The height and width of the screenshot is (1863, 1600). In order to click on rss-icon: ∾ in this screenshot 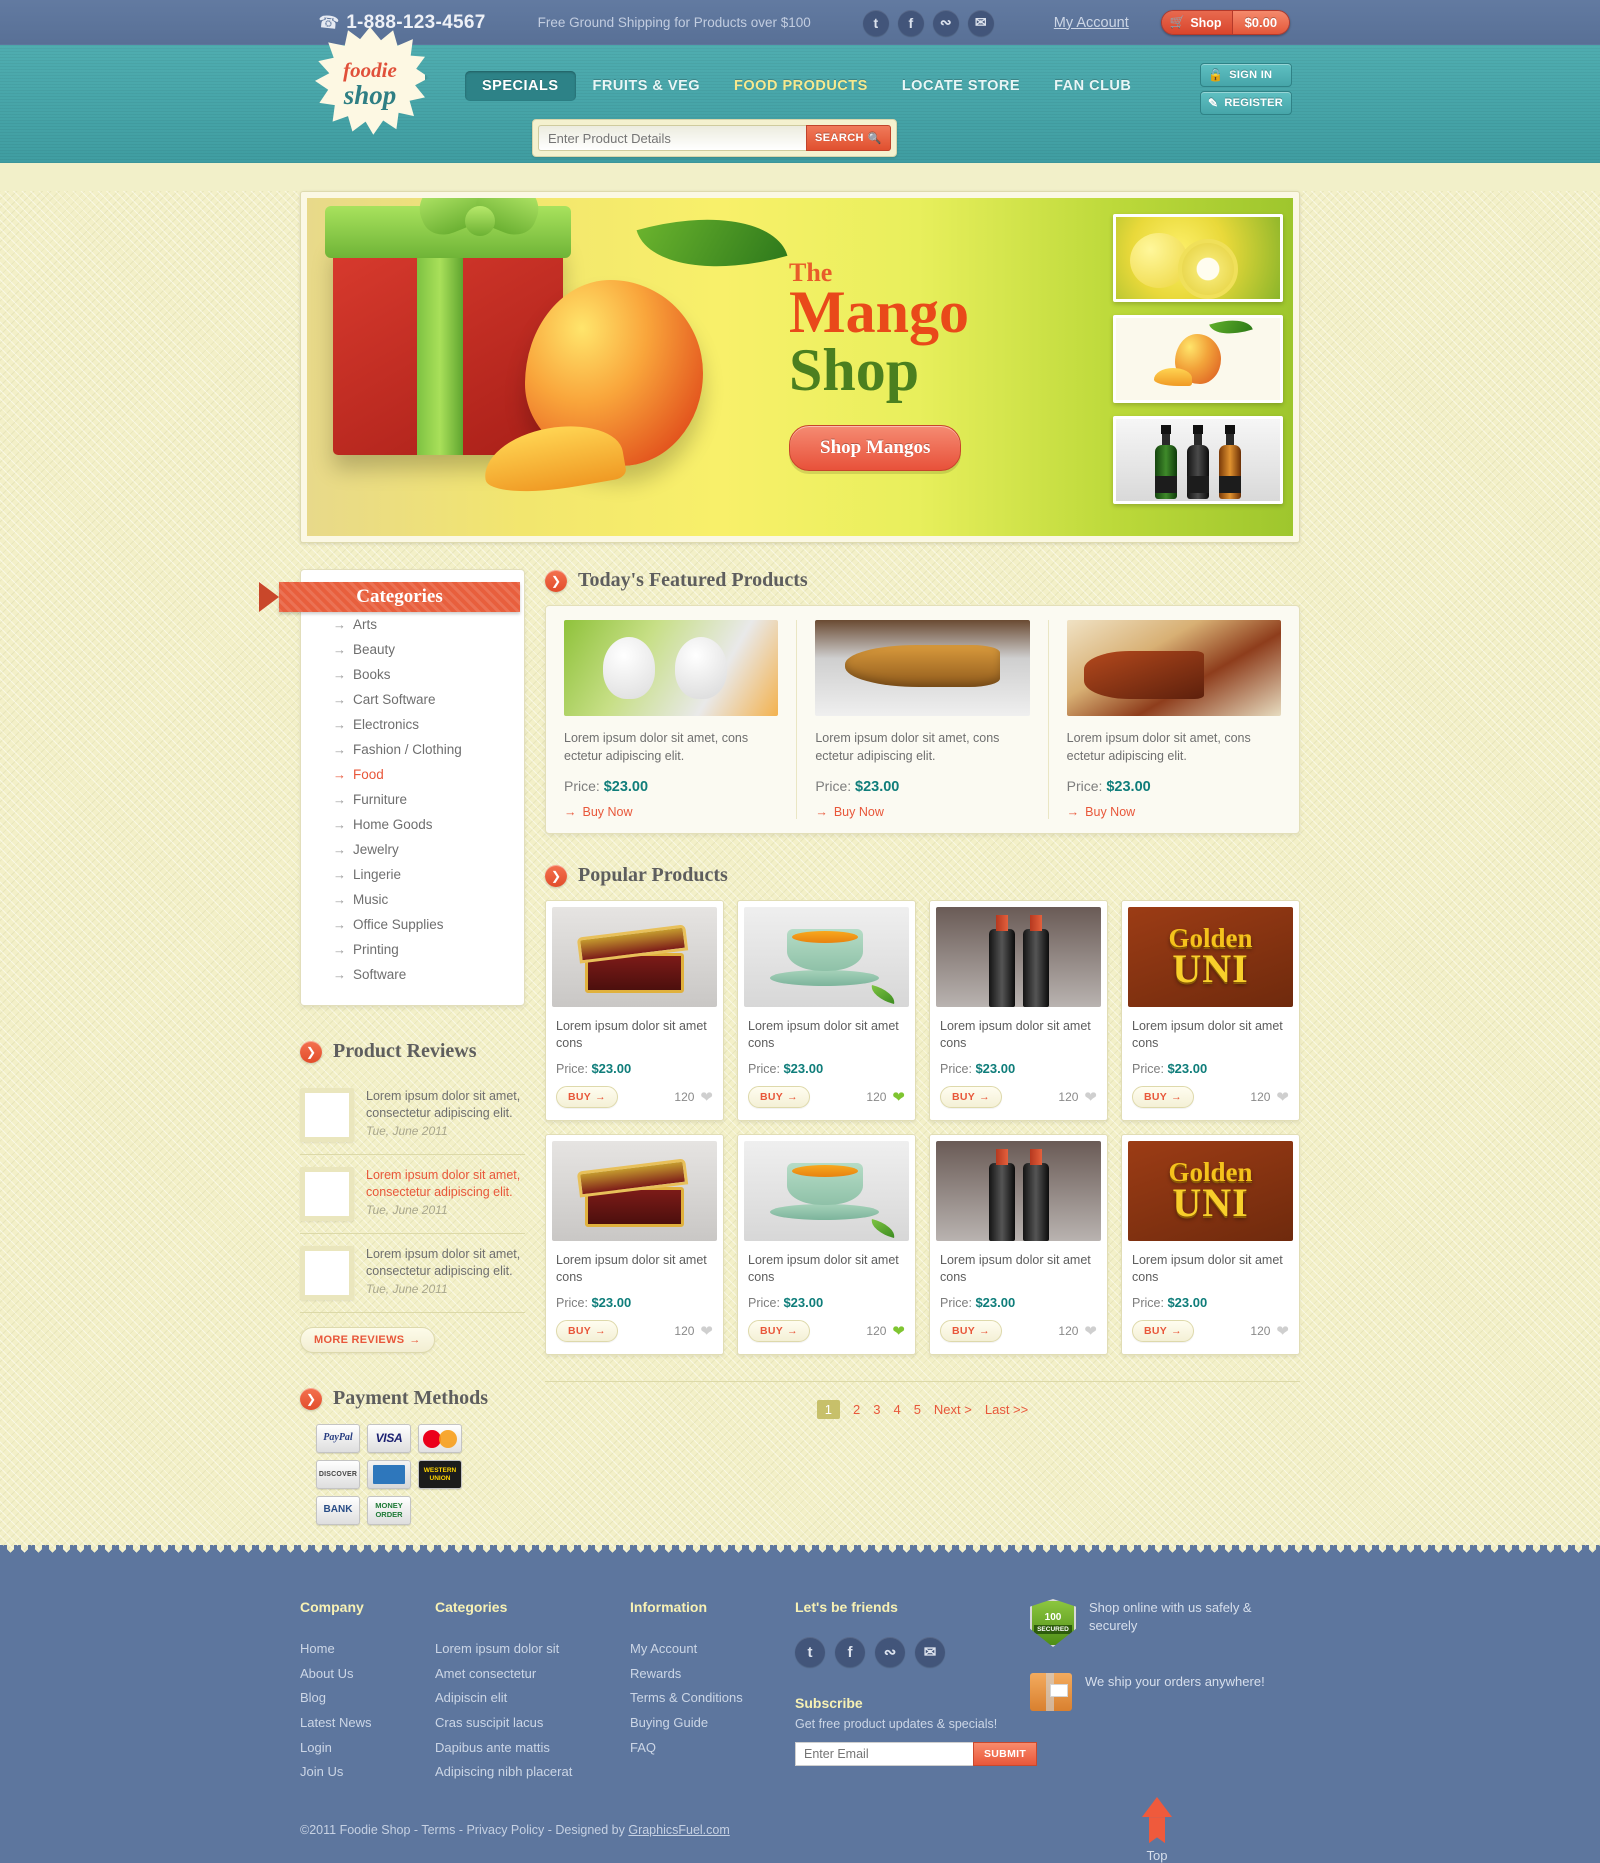, I will do `click(945, 22)`.